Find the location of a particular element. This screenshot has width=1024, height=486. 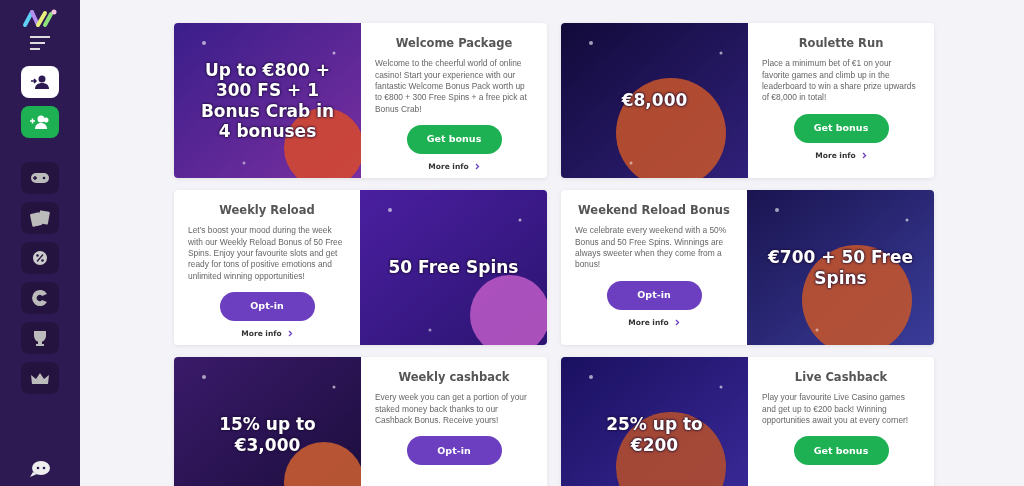

user-icon is located at coordinates (40, 82).